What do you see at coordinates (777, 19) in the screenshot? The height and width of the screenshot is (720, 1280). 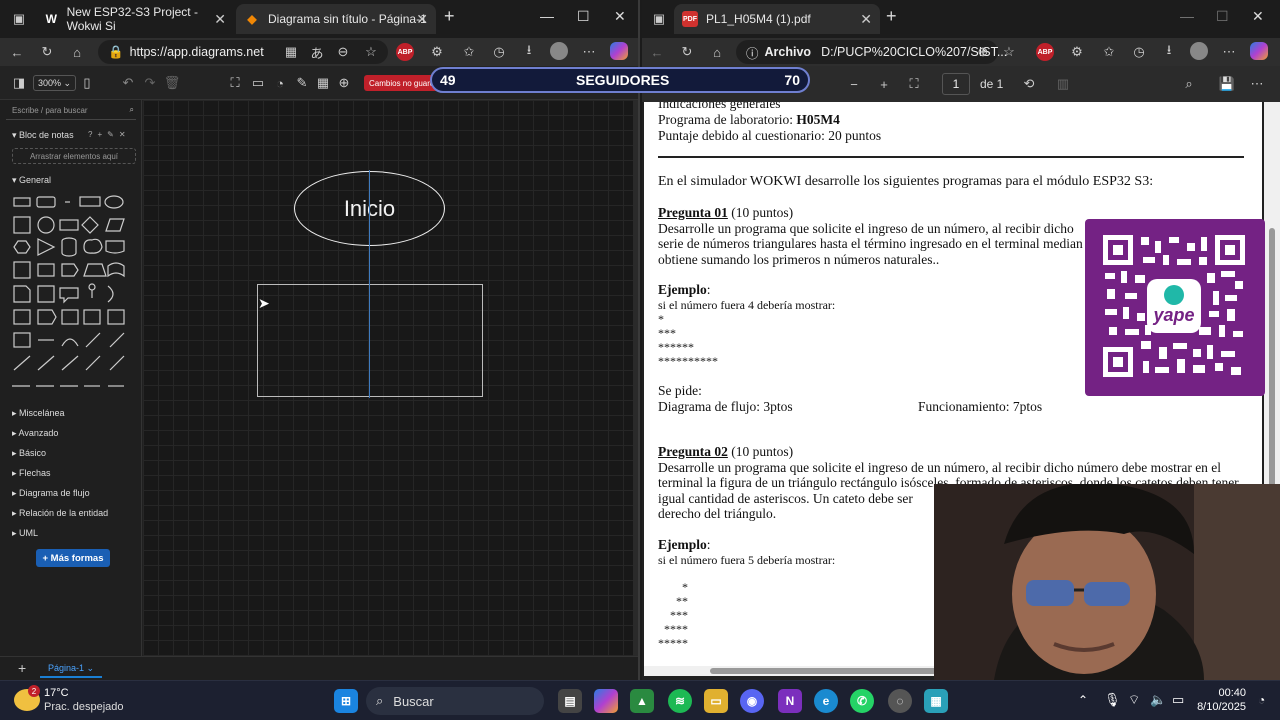 I see `tab-pdf: PDF PL1_H05M4 (1).pdf ✕` at bounding box center [777, 19].